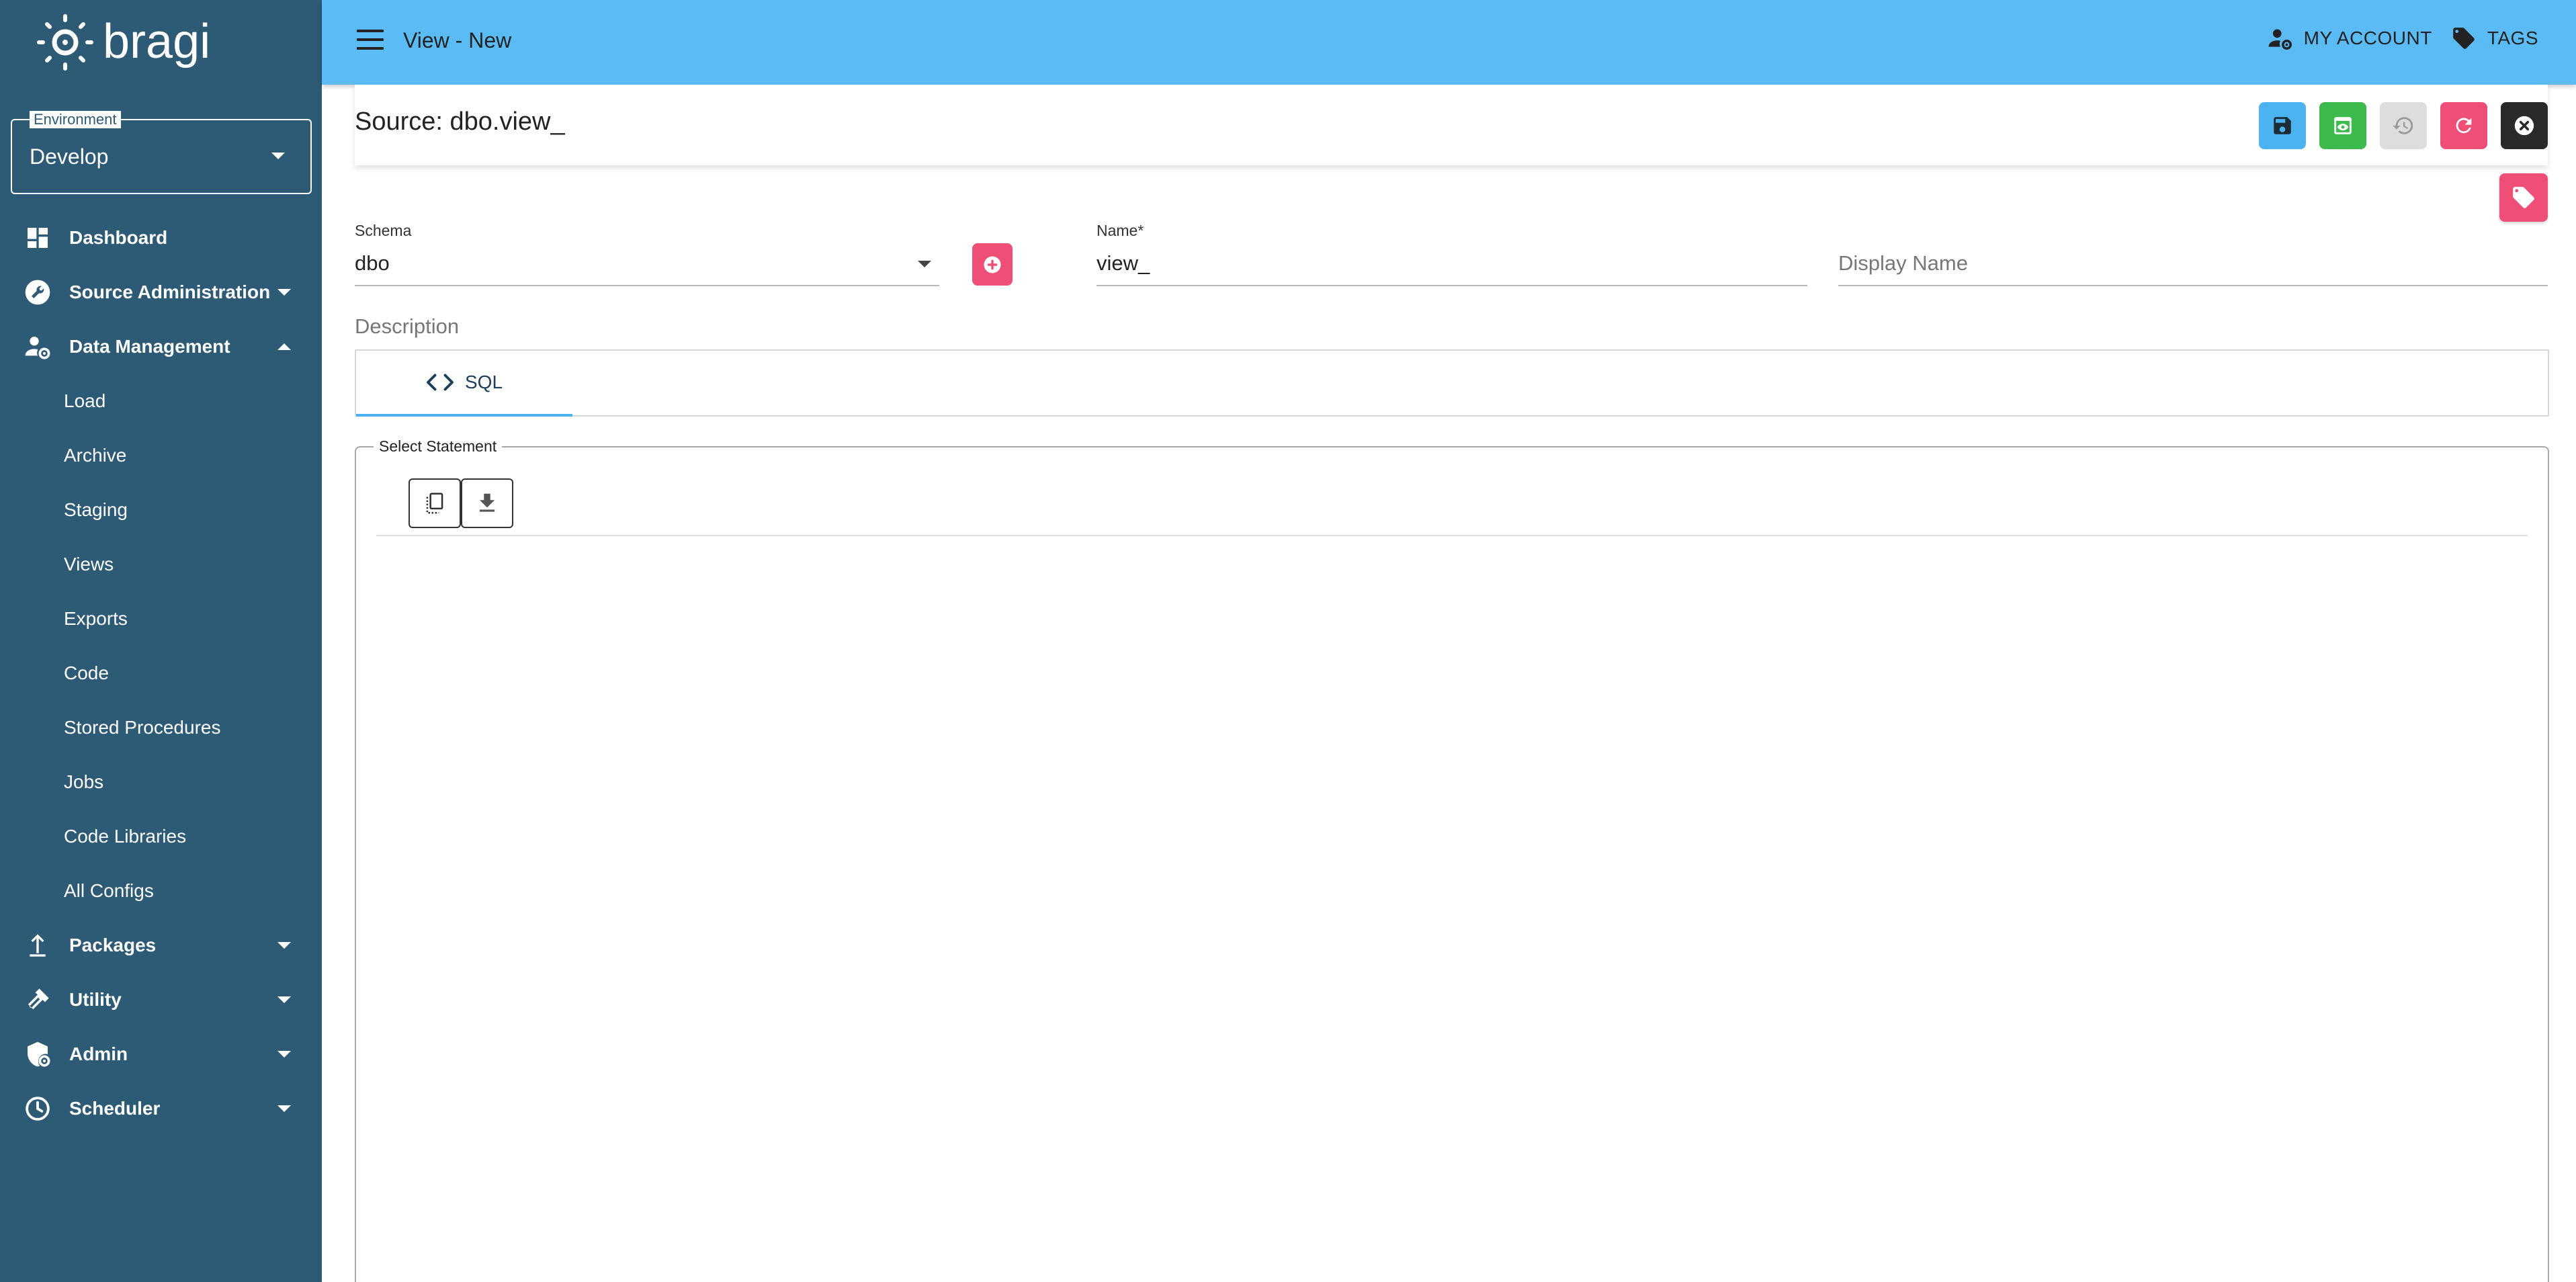 This screenshot has width=2576, height=1282. I want to click on sidebar-item-views: Views, so click(161, 564).